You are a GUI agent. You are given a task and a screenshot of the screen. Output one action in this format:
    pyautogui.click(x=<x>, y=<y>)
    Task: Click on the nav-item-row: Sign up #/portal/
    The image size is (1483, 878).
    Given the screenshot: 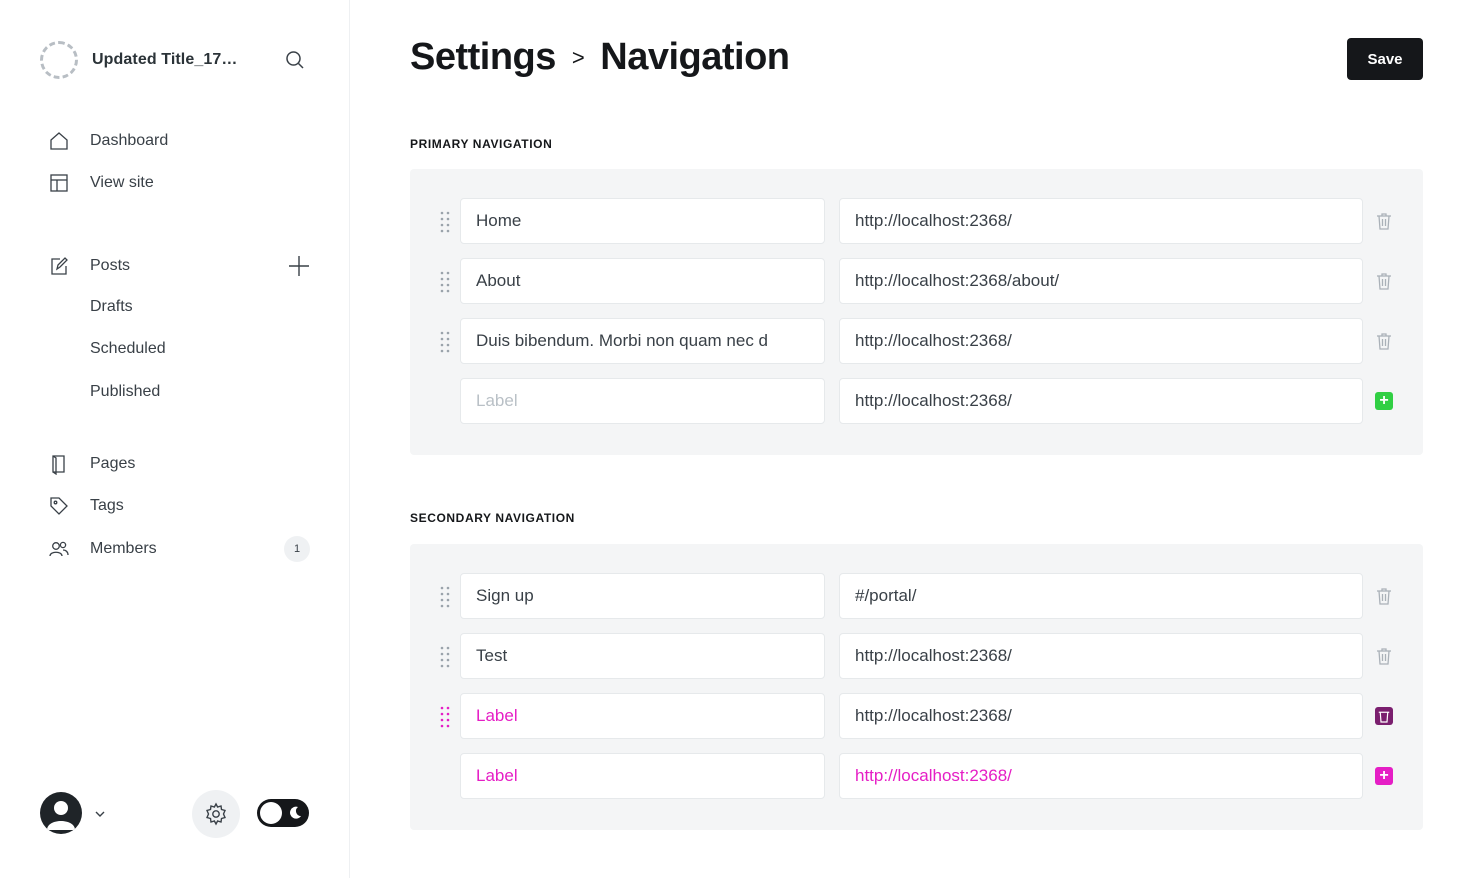 What is the action you would take?
    pyautogui.click(x=916, y=597)
    